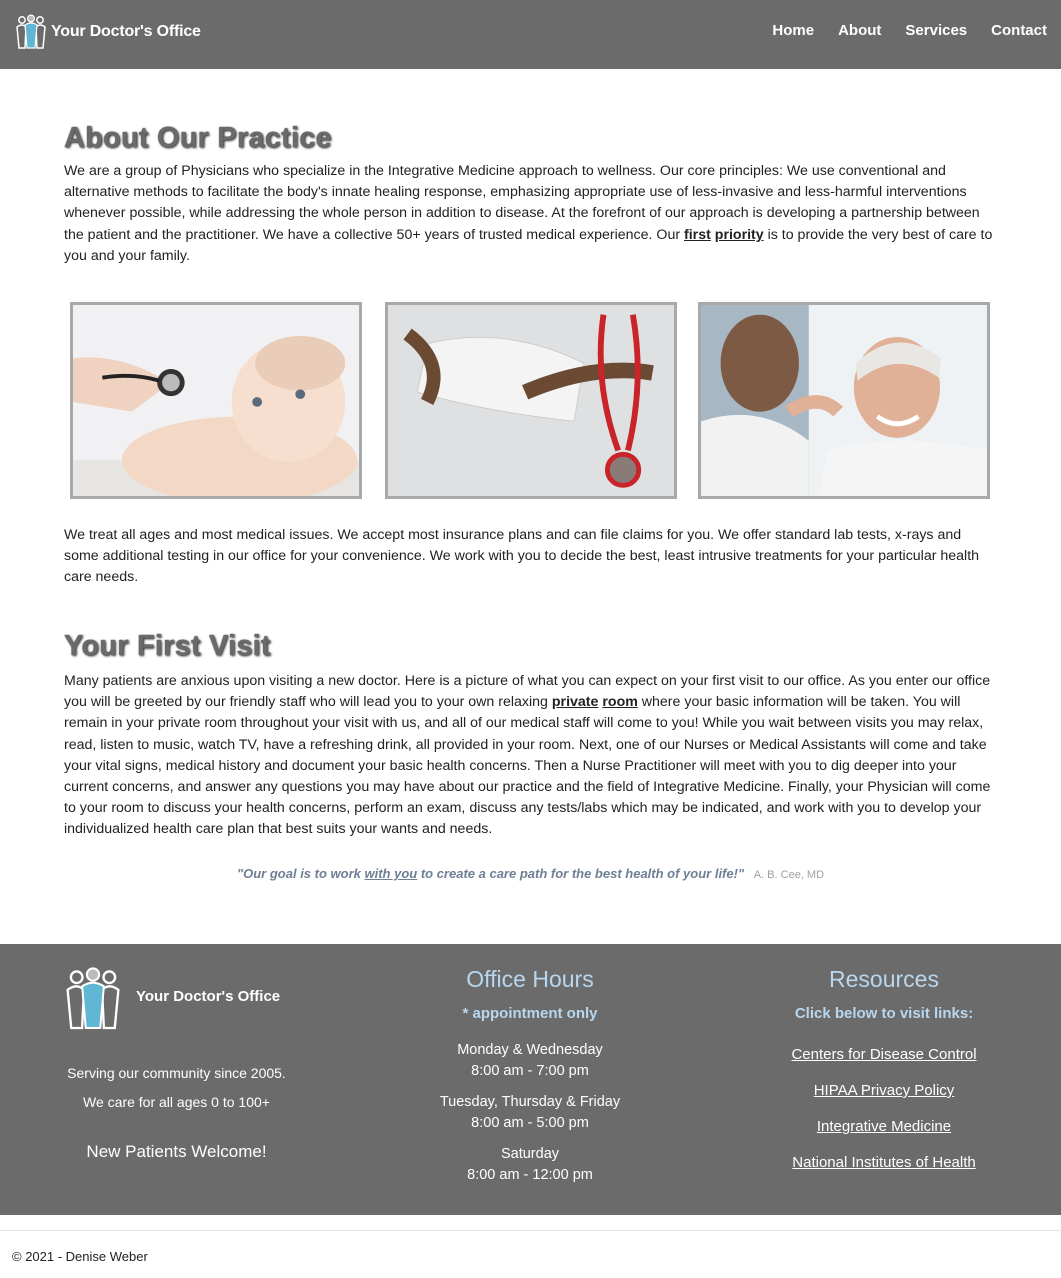  What do you see at coordinates (198, 138) in the screenshot?
I see `about-heading: About Our Practice` at bounding box center [198, 138].